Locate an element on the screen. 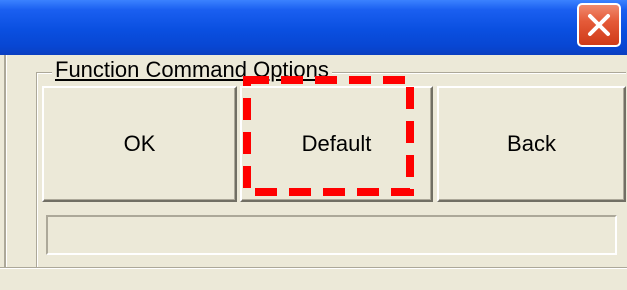  default-button: Default is located at coordinates (336, 144).